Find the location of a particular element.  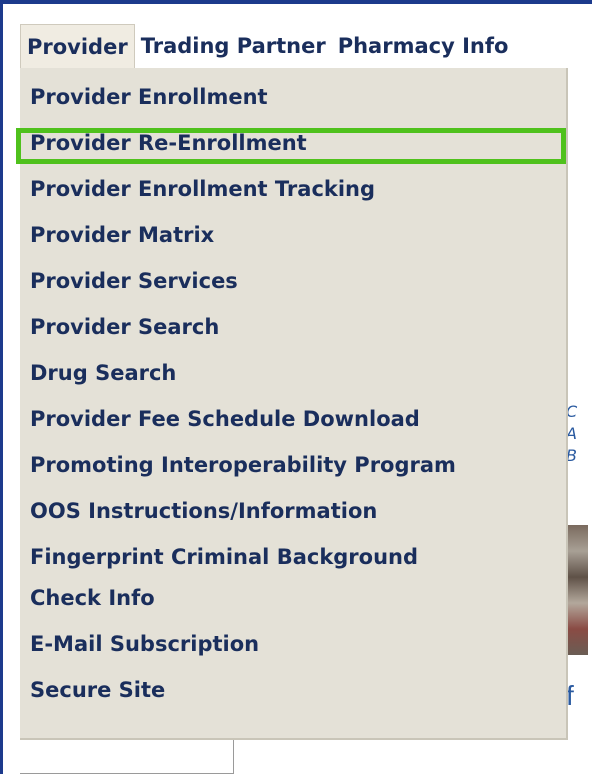

menu-item-promoting-interoperability-program: Promoting Interoperability Program is located at coordinates (293, 465).